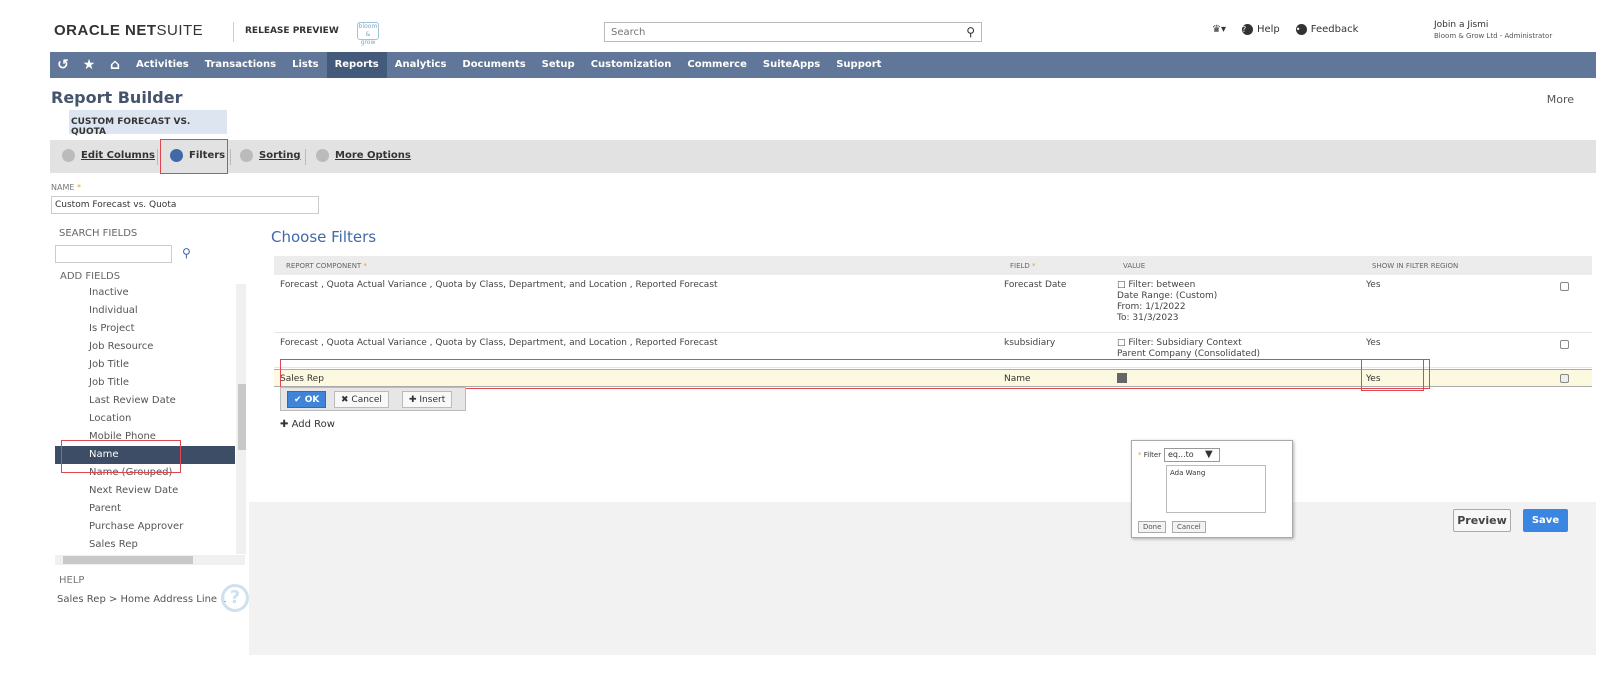 This screenshot has height=676, width=1612. I want to click on popup-done-button: Done, so click(1152, 527).